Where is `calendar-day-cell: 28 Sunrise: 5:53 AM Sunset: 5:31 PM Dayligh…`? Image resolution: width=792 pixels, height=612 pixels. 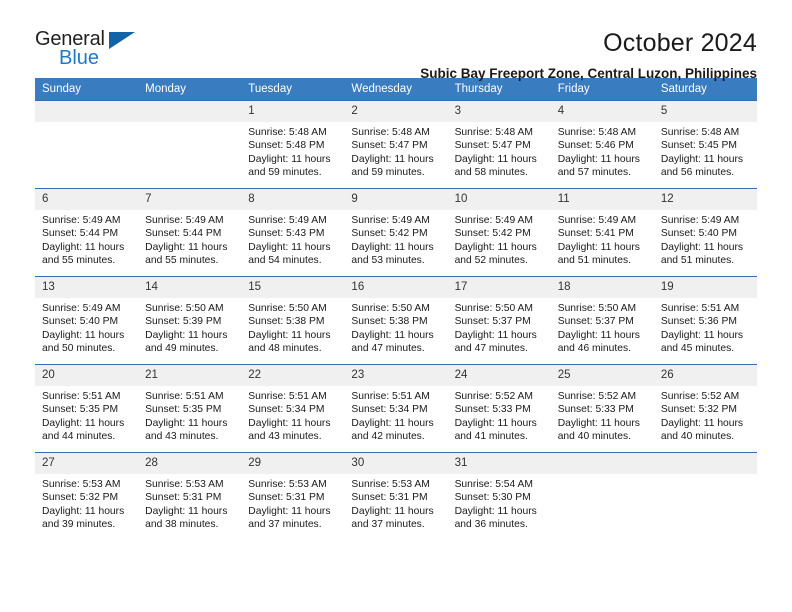 calendar-day-cell: 28 Sunrise: 5:53 AM Sunset: 5:31 PM Dayligh… is located at coordinates (190, 496).